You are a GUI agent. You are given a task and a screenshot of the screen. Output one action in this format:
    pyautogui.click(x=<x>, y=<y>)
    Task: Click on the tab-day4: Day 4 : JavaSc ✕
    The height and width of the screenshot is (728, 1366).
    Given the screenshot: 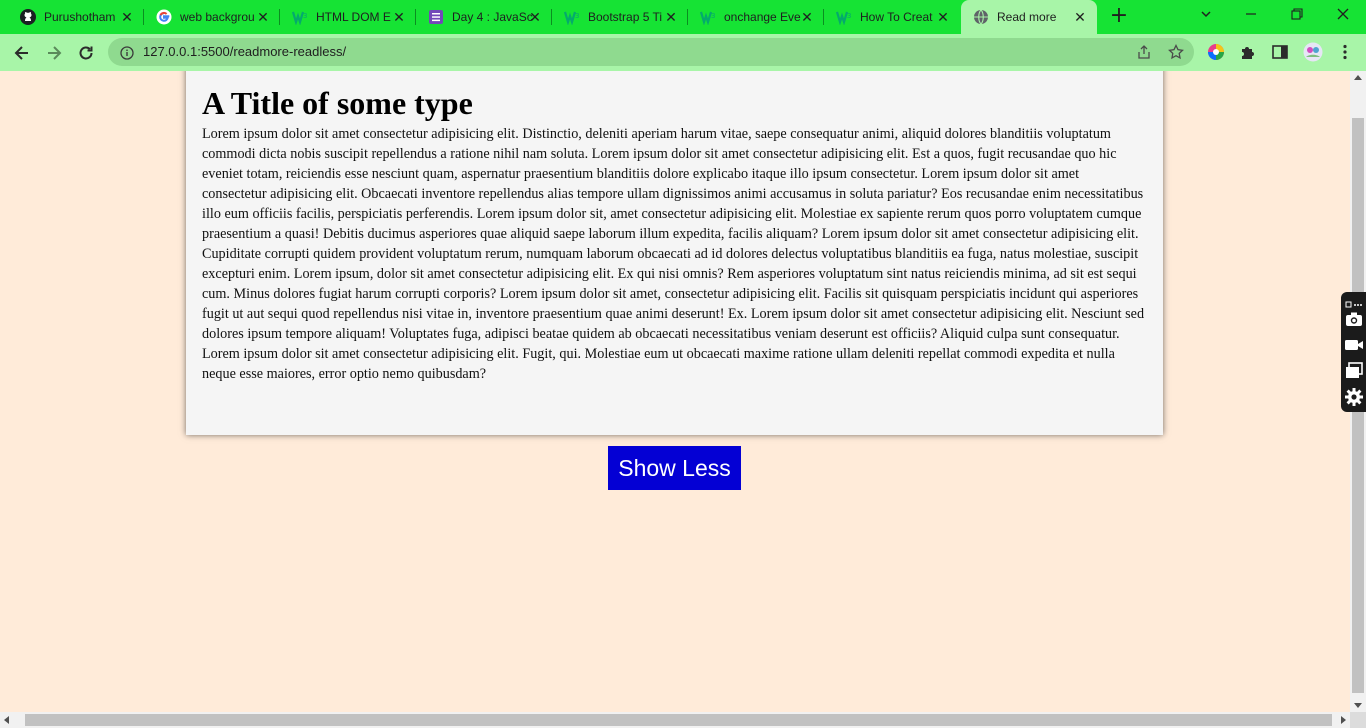 What is the action you would take?
    pyautogui.click(x=484, y=17)
    